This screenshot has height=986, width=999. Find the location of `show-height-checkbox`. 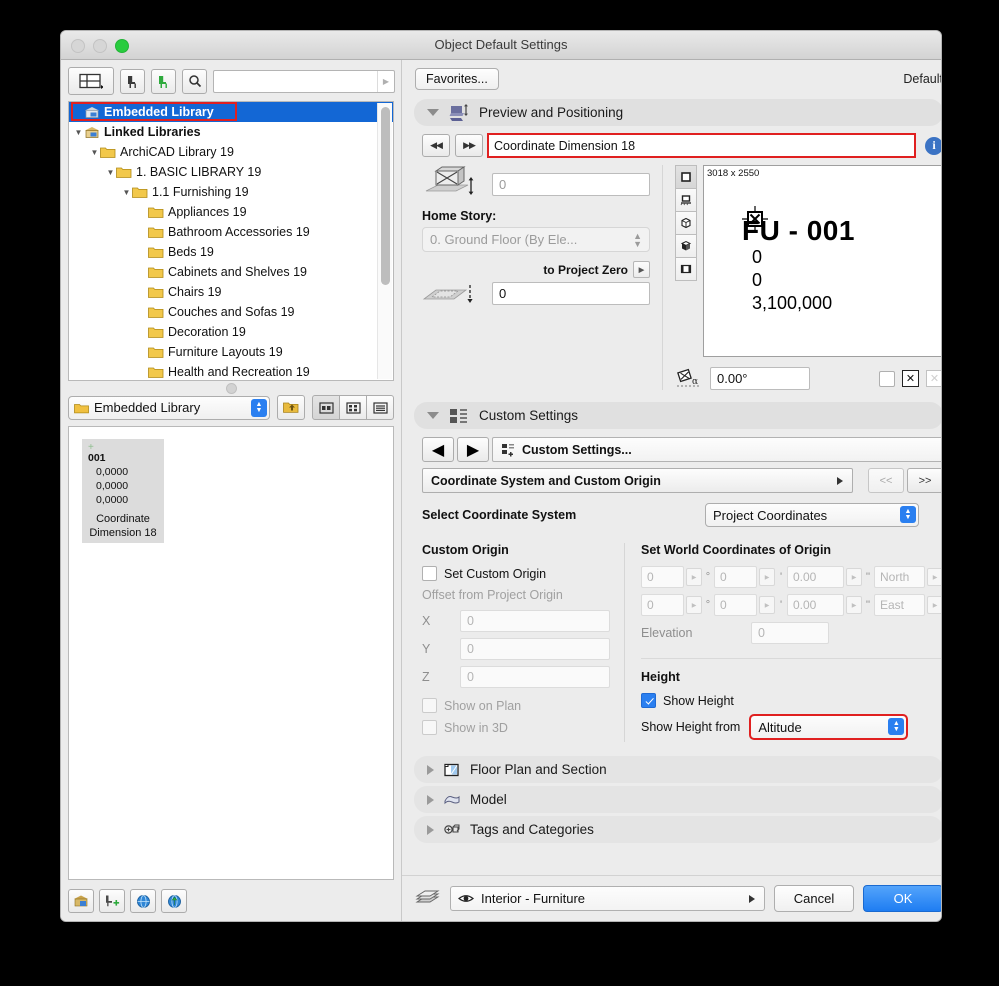

show-height-checkbox is located at coordinates (648, 700).